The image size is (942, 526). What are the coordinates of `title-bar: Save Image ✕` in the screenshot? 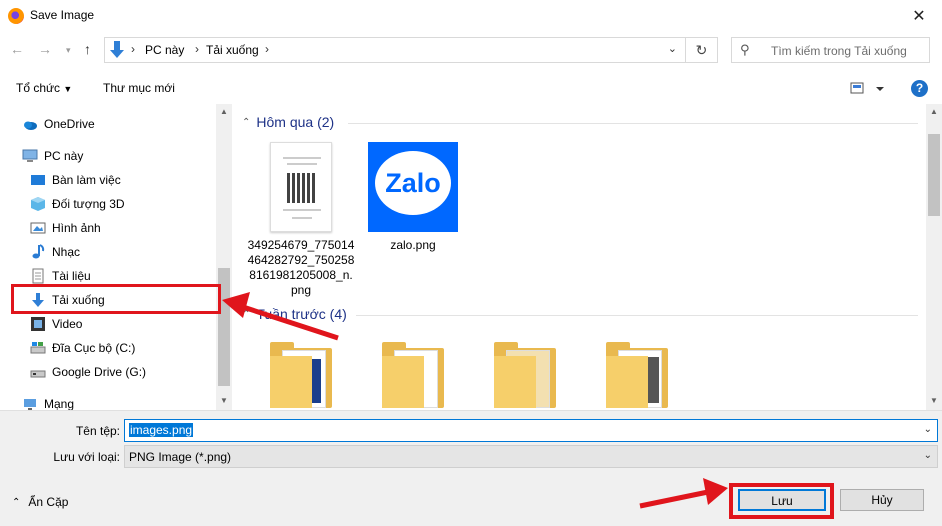 It's located at (471, 16).